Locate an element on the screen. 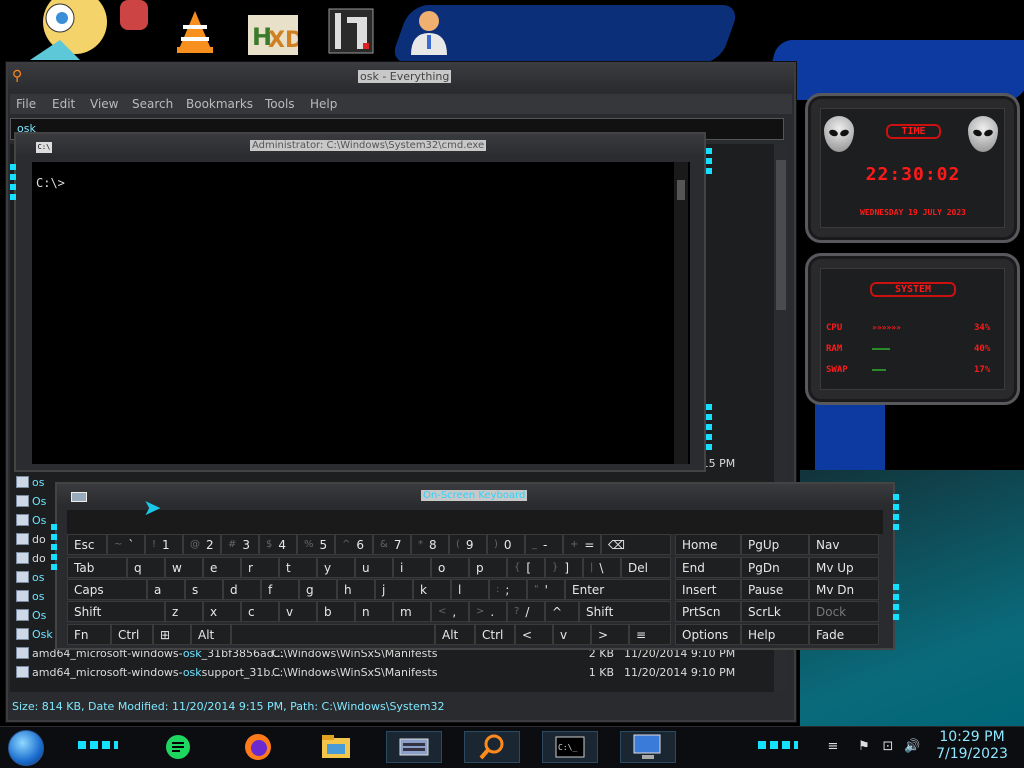 The width and height of the screenshot is (1024, 768). key-s: s is located at coordinates (204, 589).